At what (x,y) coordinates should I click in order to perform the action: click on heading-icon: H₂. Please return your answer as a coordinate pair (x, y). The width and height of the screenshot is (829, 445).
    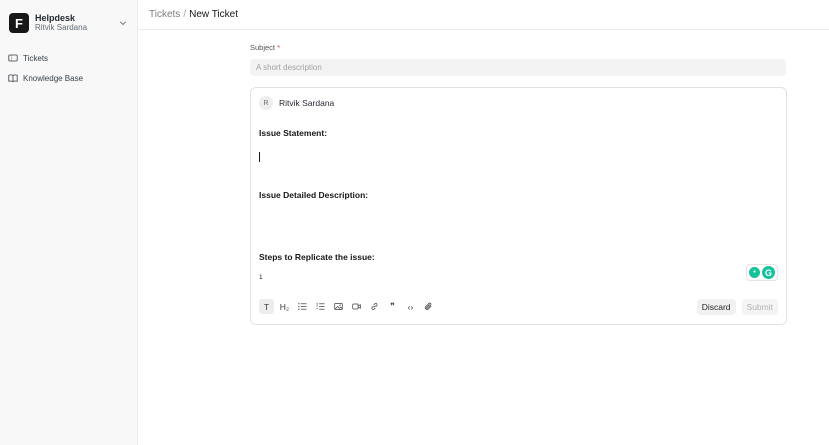
    Looking at the image, I should click on (284, 306).